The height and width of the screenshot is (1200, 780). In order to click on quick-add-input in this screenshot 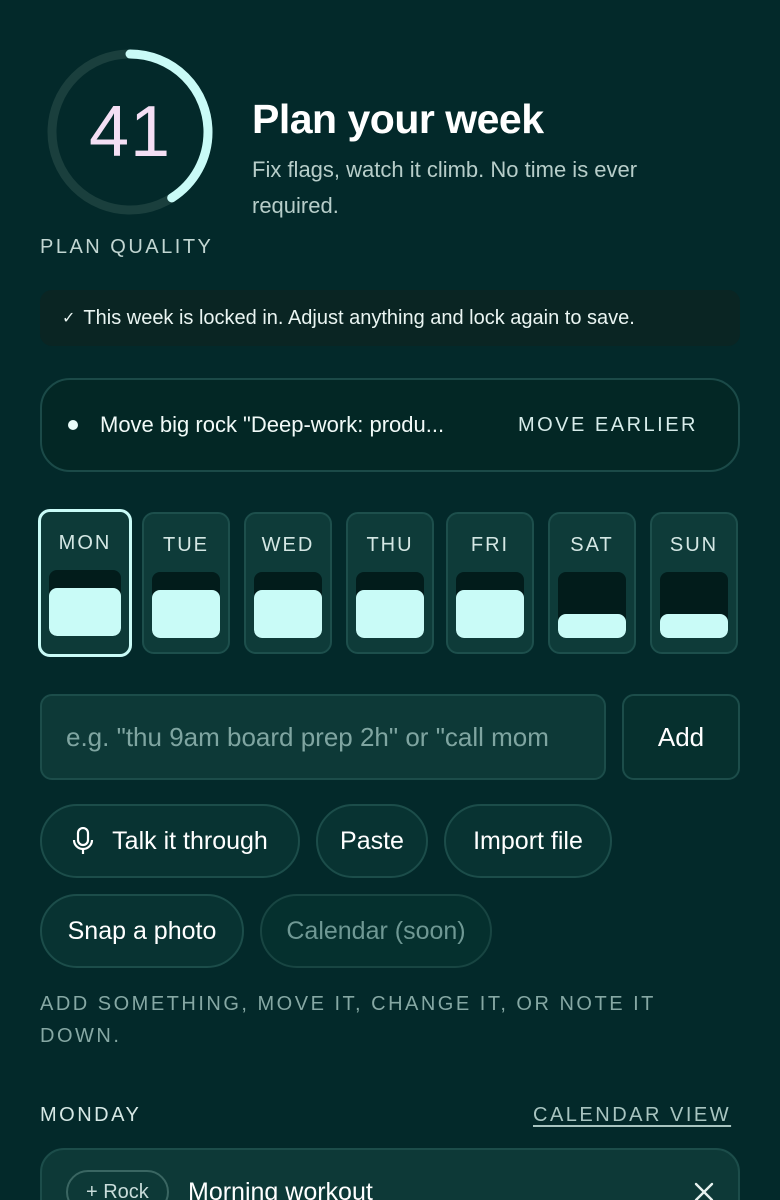, I will do `click(323, 737)`.